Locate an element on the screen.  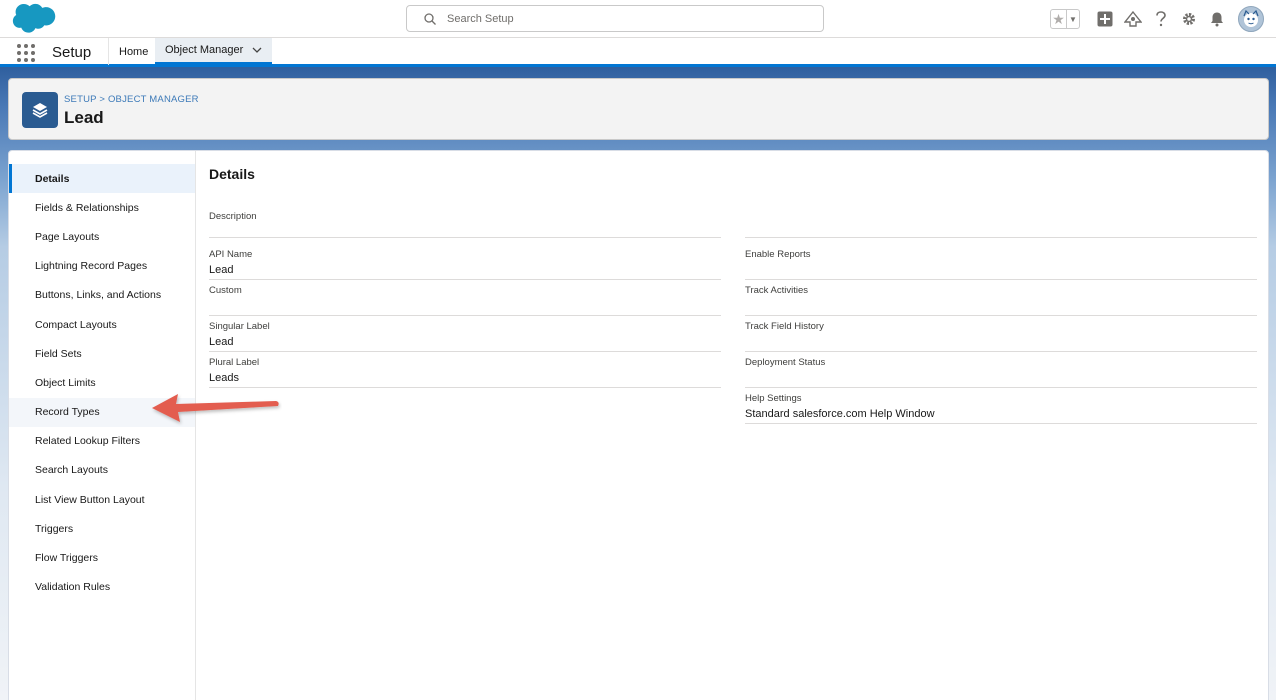
sidebar-item-page-layouts: Page Layouts is located at coordinates (102, 236).